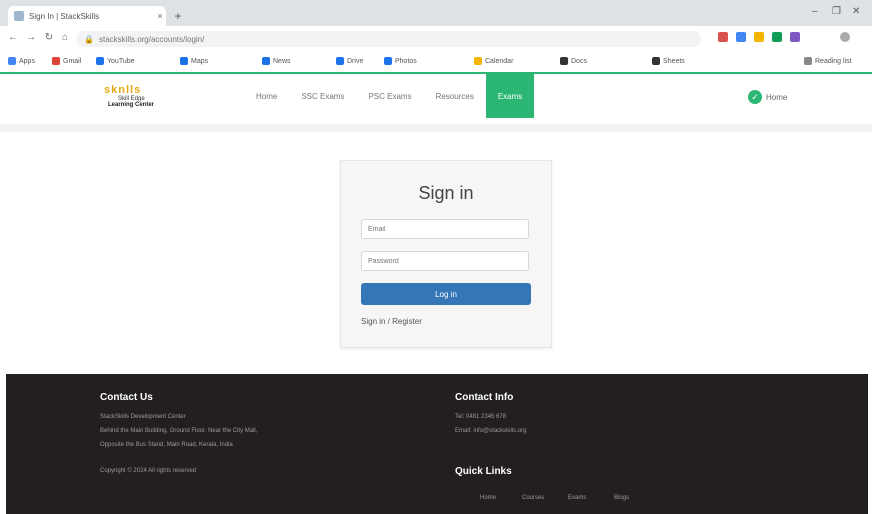 The width and height of the screenshot is (872, 514). What do you see at coordinates (577, 498) in the screenshot?
I see `quick-link-exams: Exams` at bounding box center [577, 498].